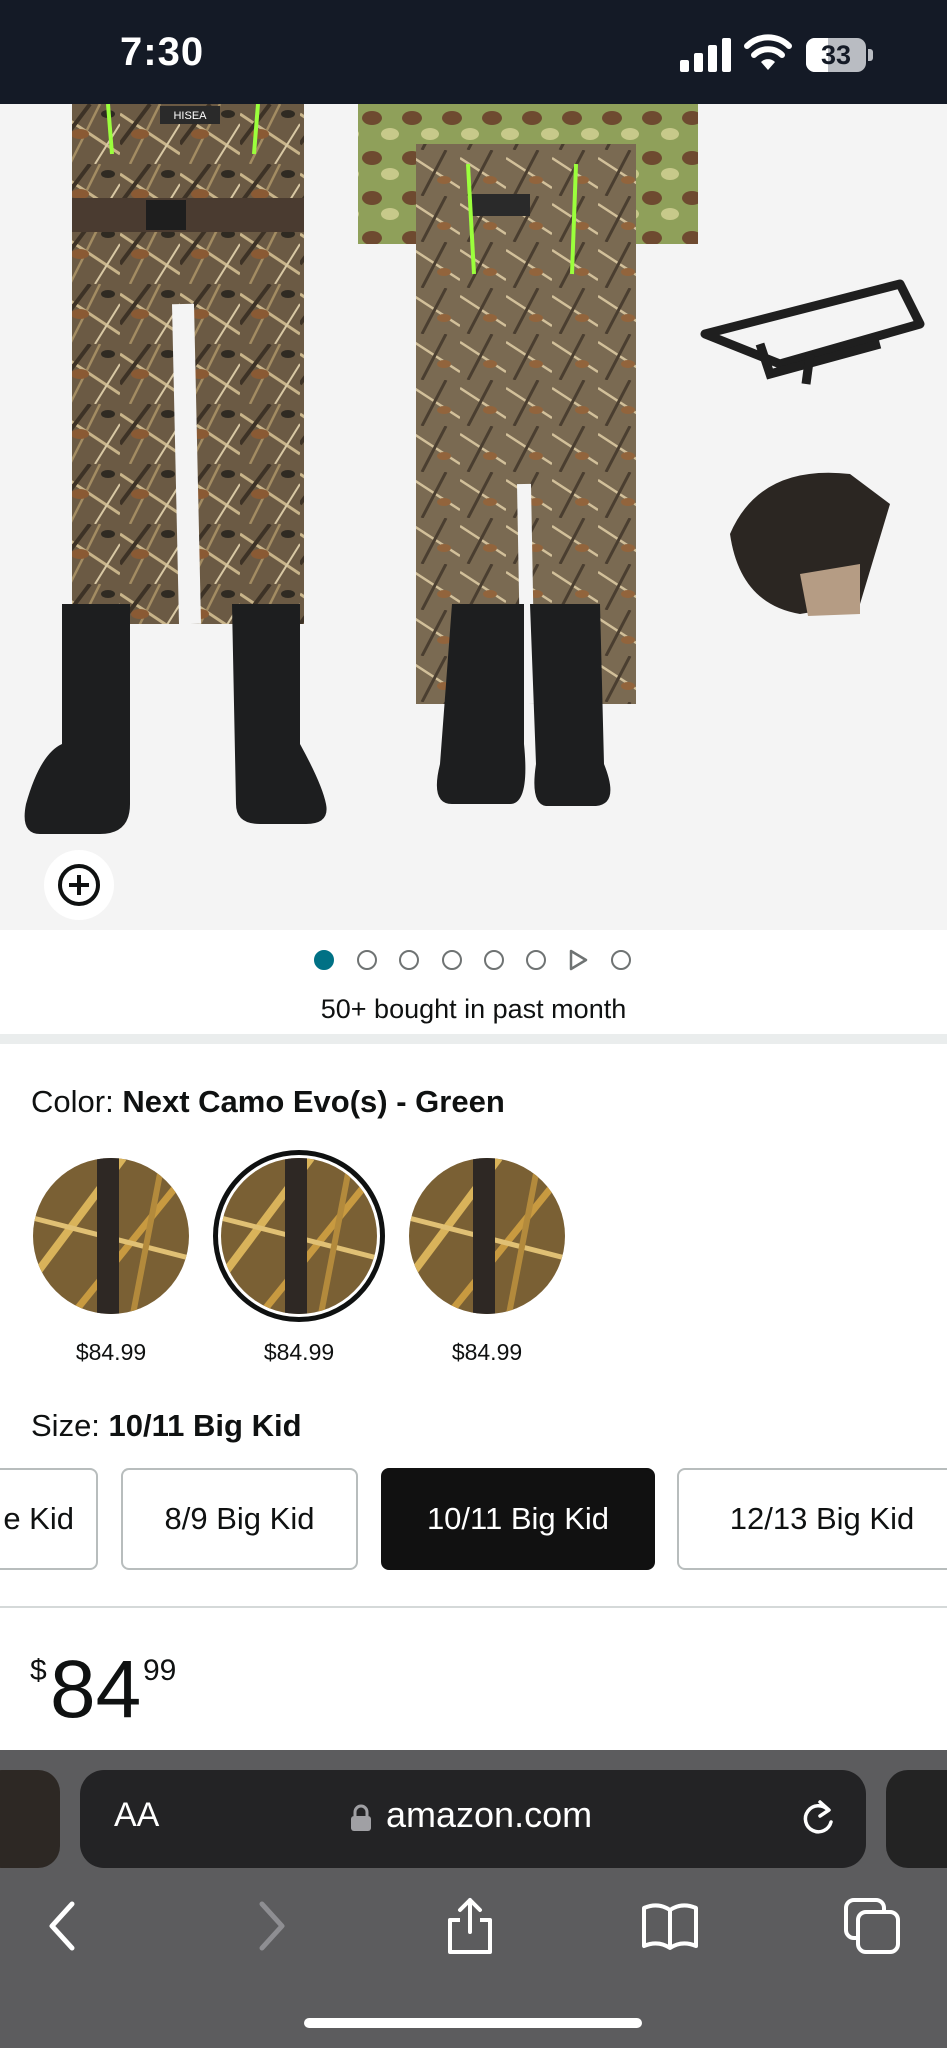 Image resolution: width=947 pixels, height=2048 pixels. Describe the element at coordinates (768, 52) in the screenshot. I see `wifi-icon` at that location.